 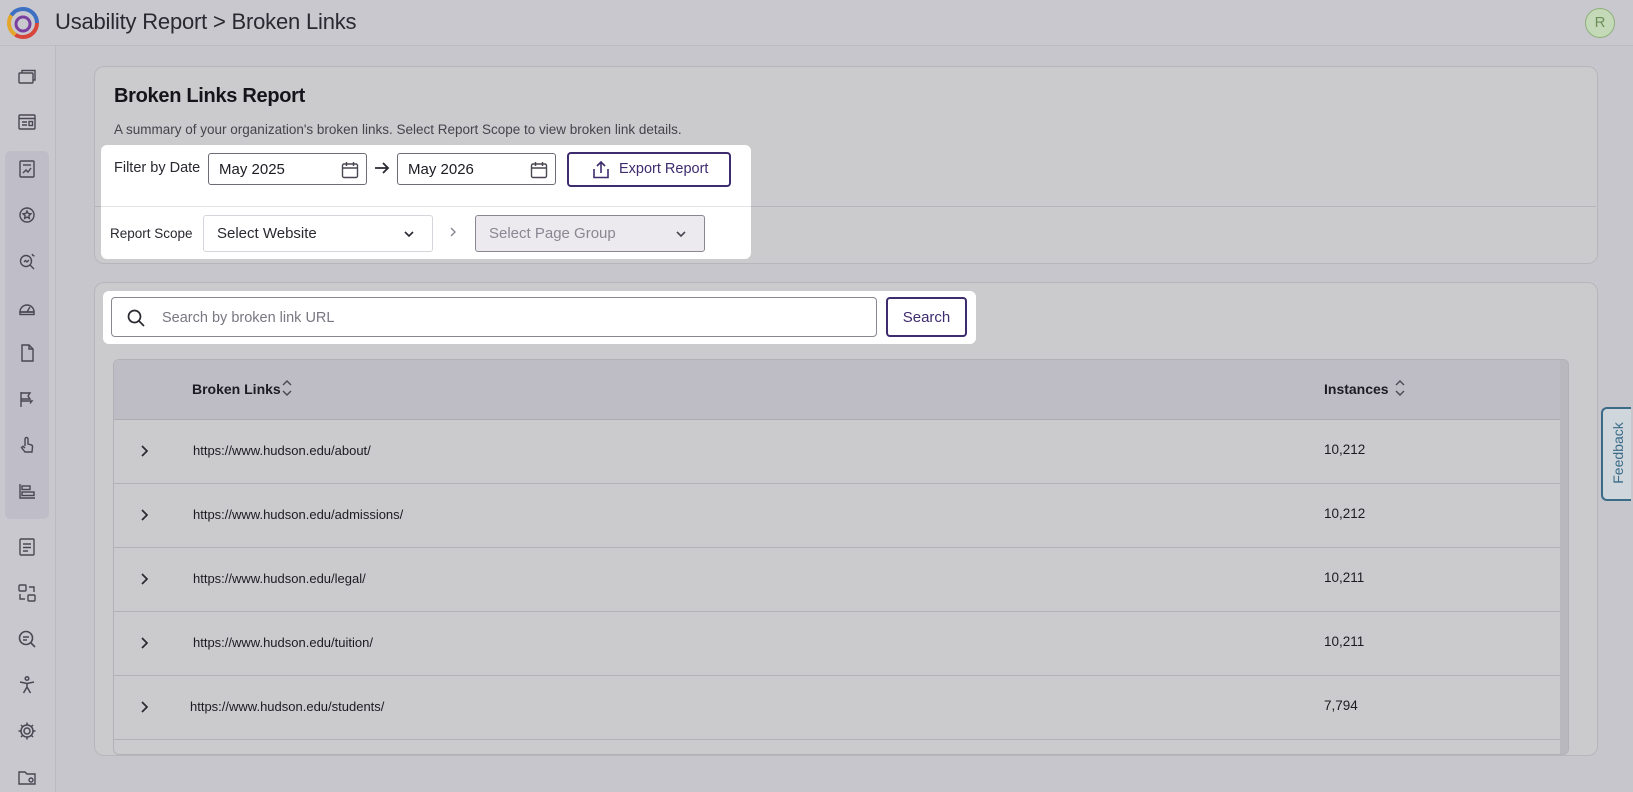 I want to click on feedback-label: Feedback, so click(x=1618, y=453).